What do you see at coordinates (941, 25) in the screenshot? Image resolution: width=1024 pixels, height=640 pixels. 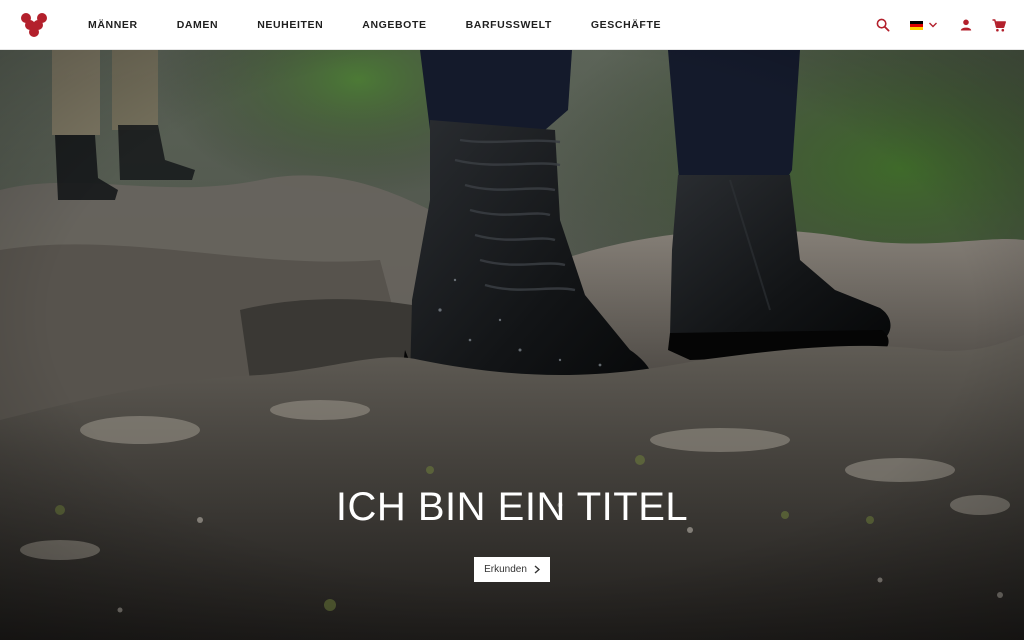 I see `header-actions` at bounding box center [941, 25].